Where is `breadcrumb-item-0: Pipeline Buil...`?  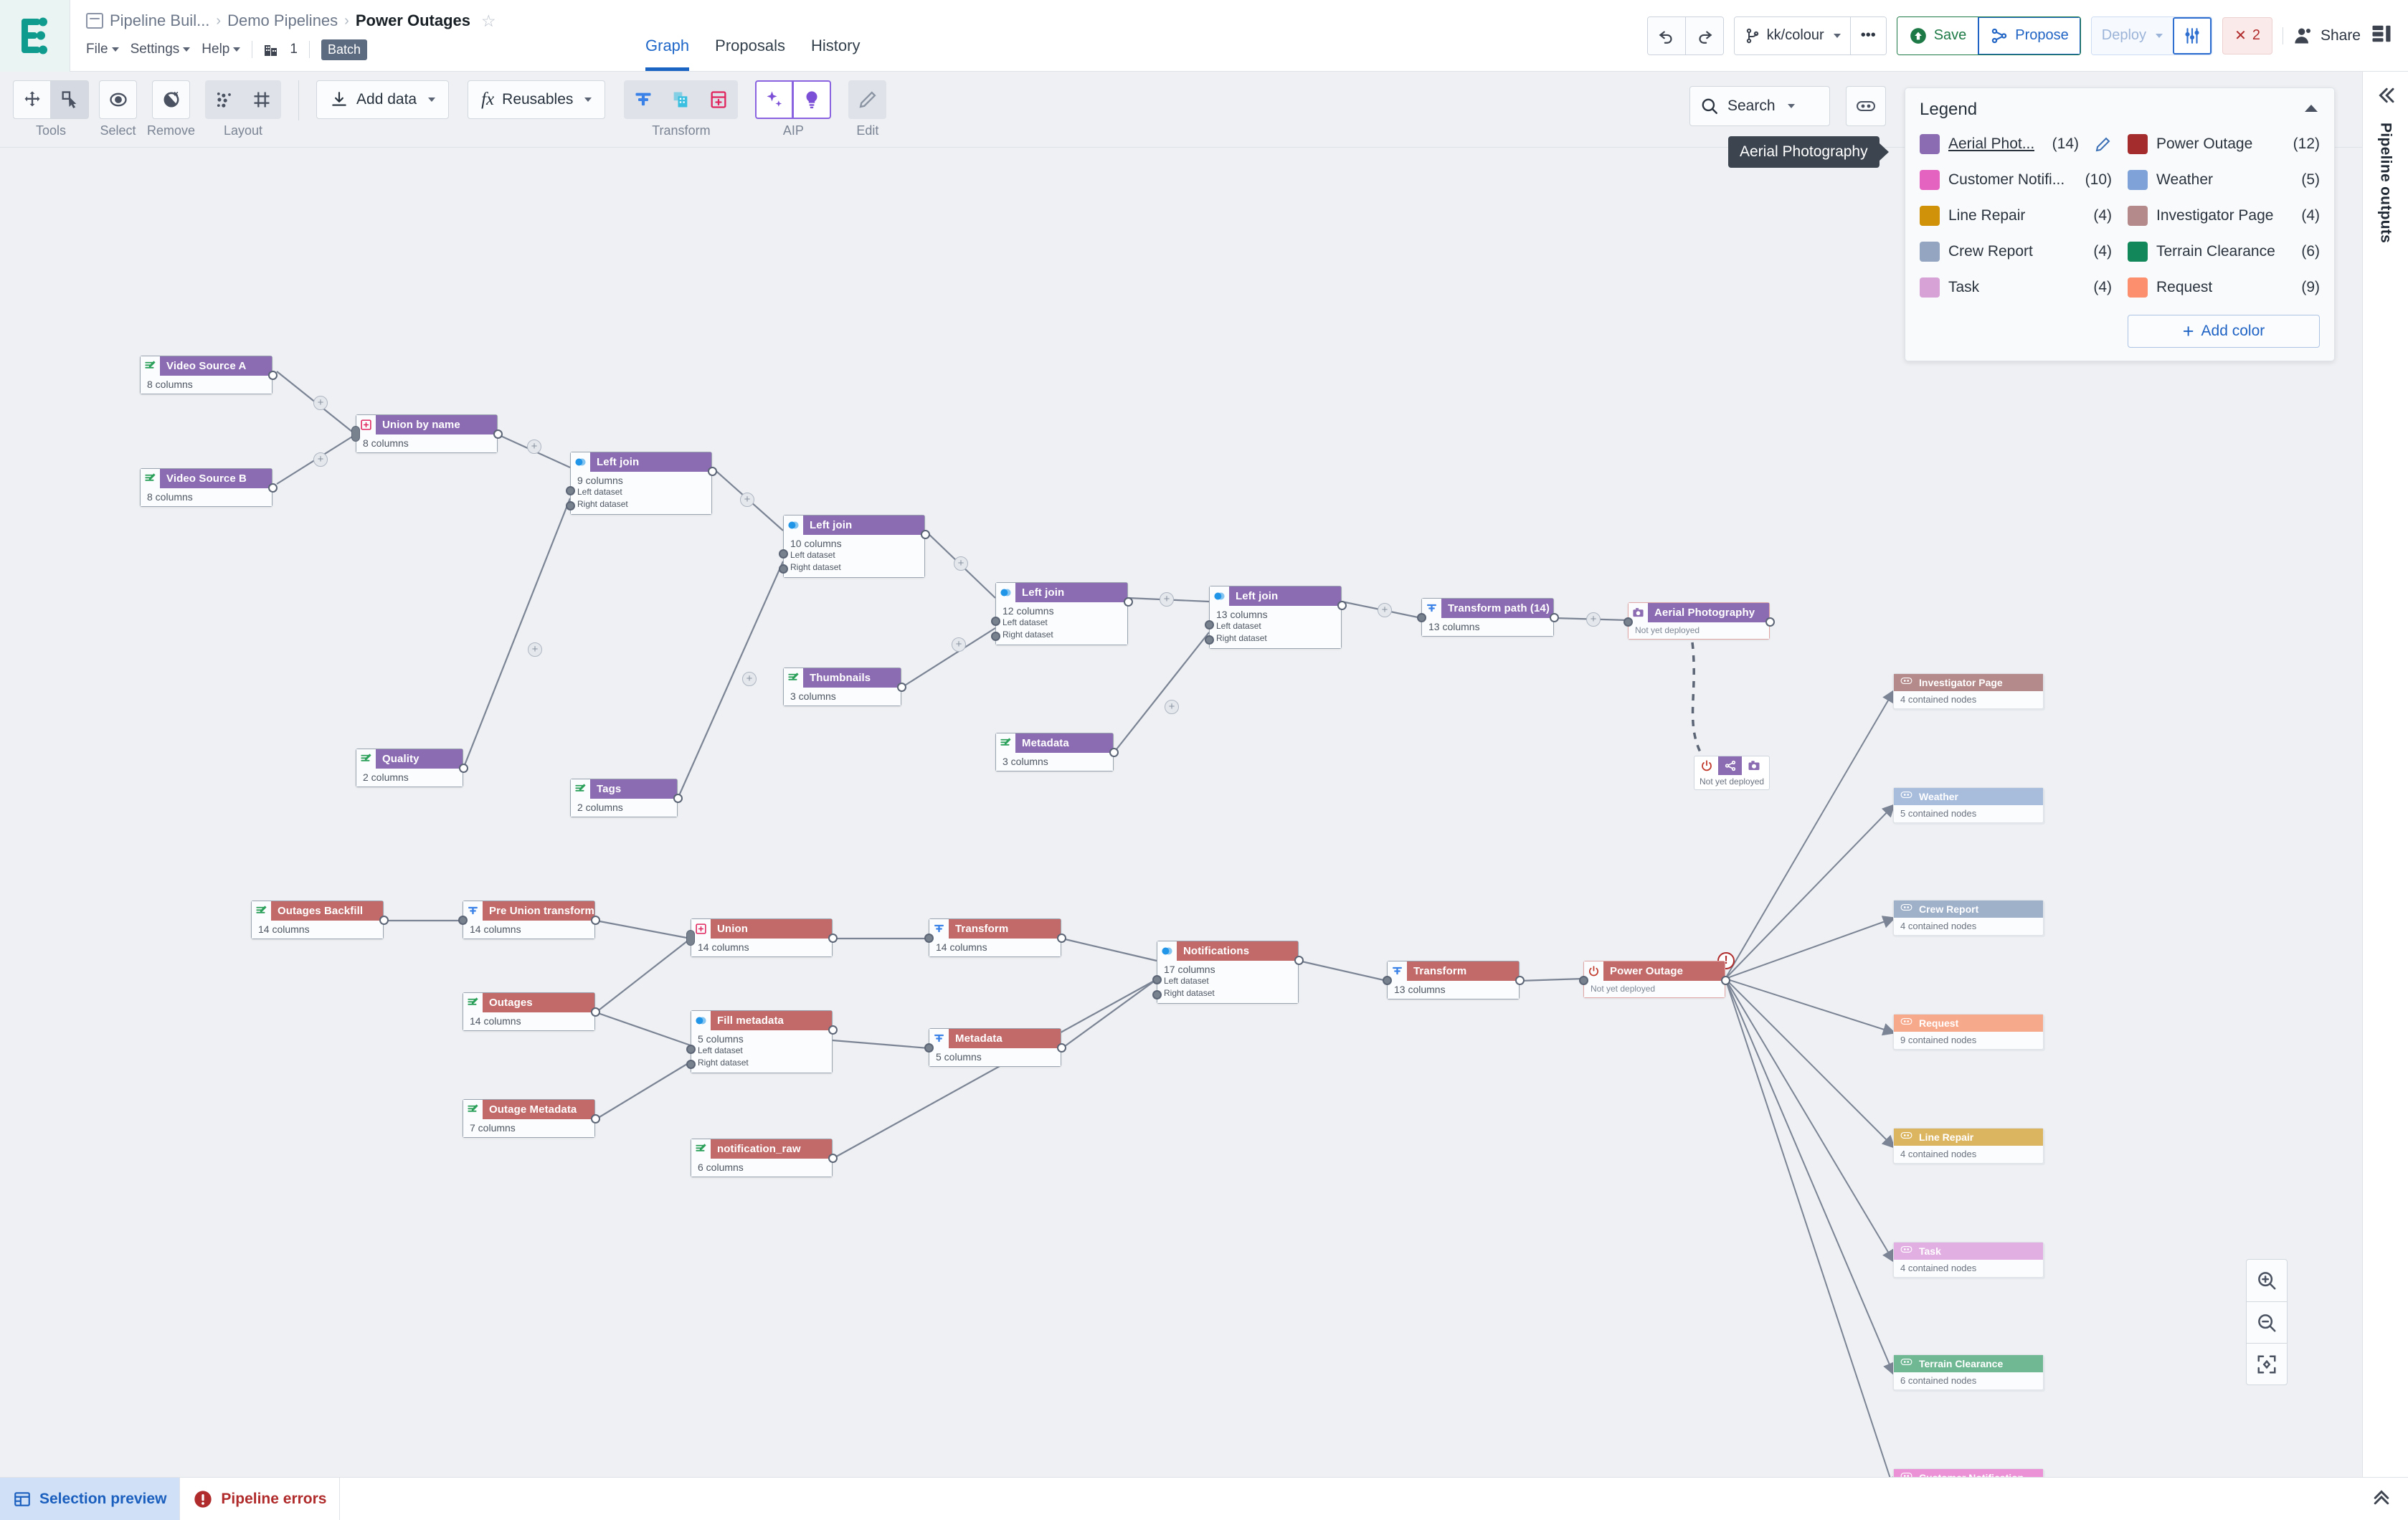
breadcrumb-item-0: Pipeline Buil... is located at coordinates (159, 20).